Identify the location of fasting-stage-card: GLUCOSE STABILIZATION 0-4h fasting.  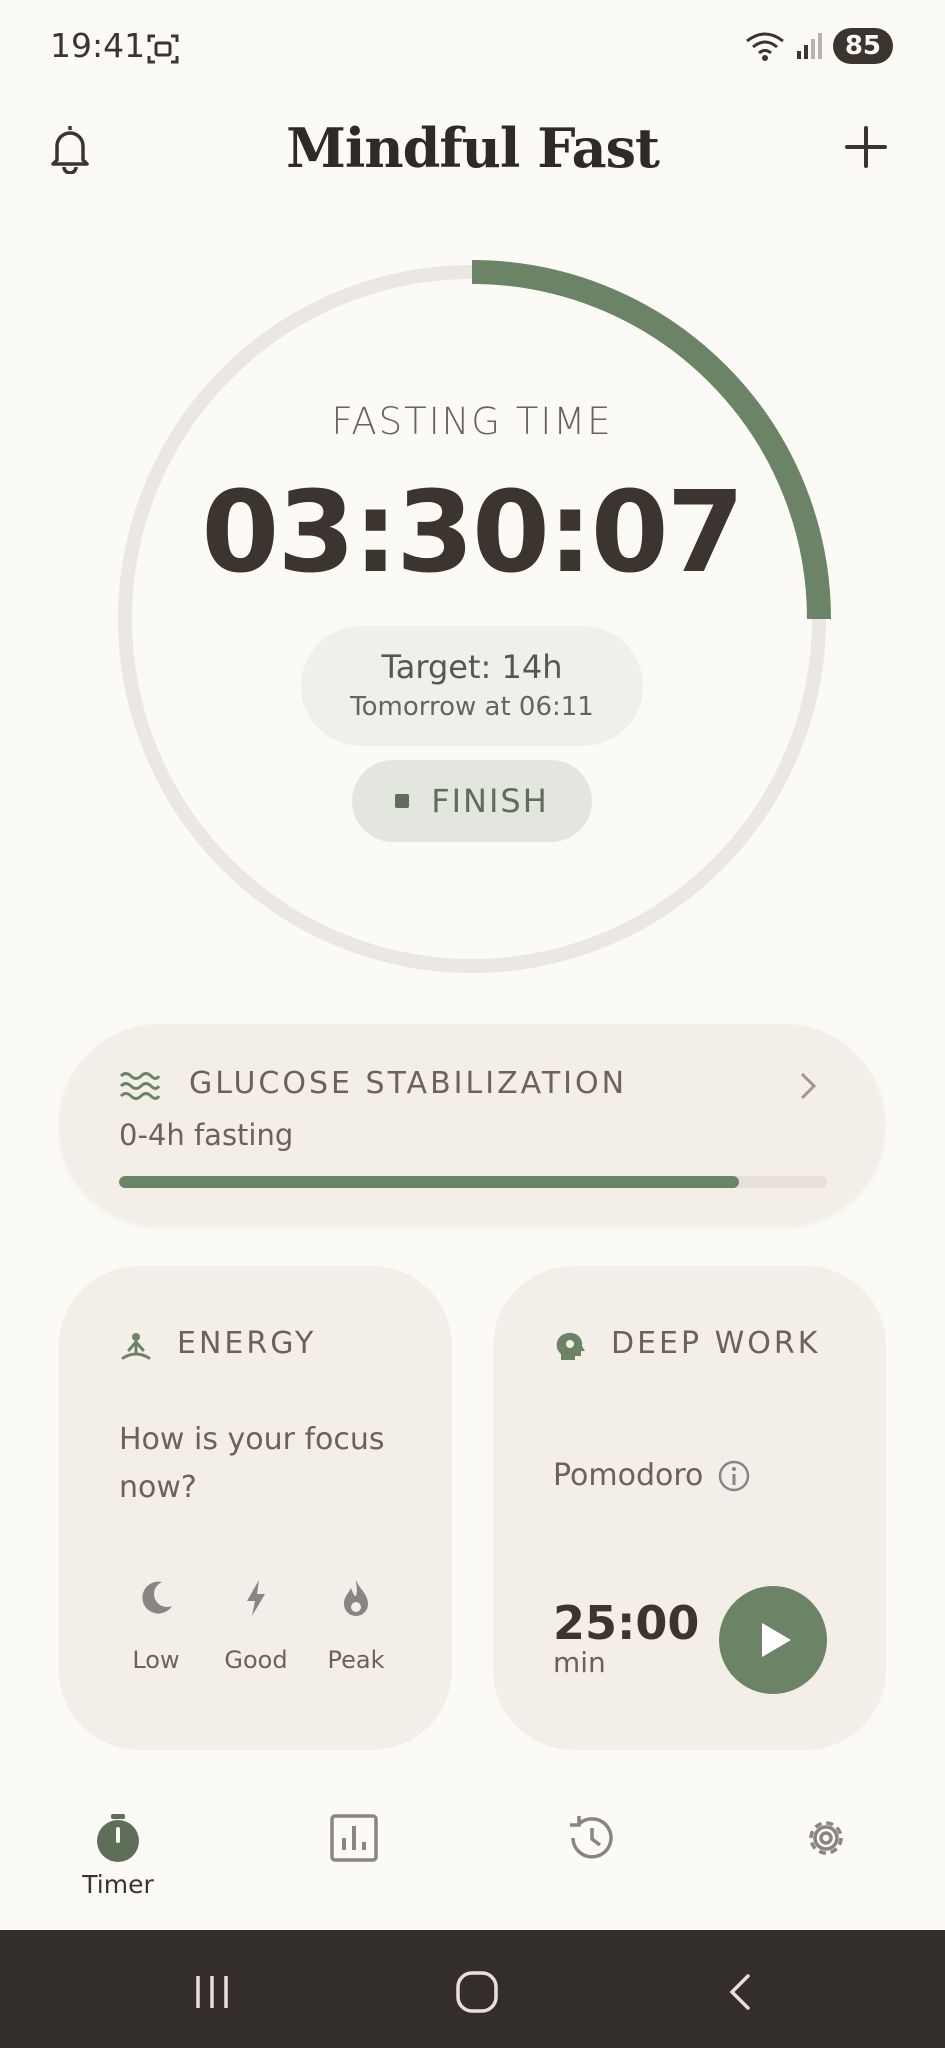
(472, 1125).